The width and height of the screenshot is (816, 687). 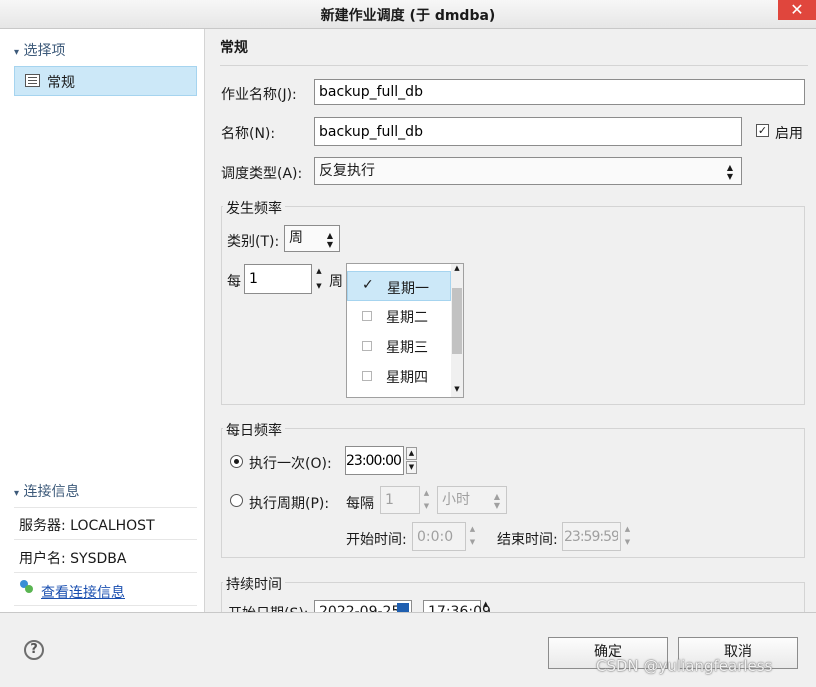 What do you see at coordinates (789, 134) in the screenshot?
I see `enabled-label: 启用` at bounding box center [789, 134].